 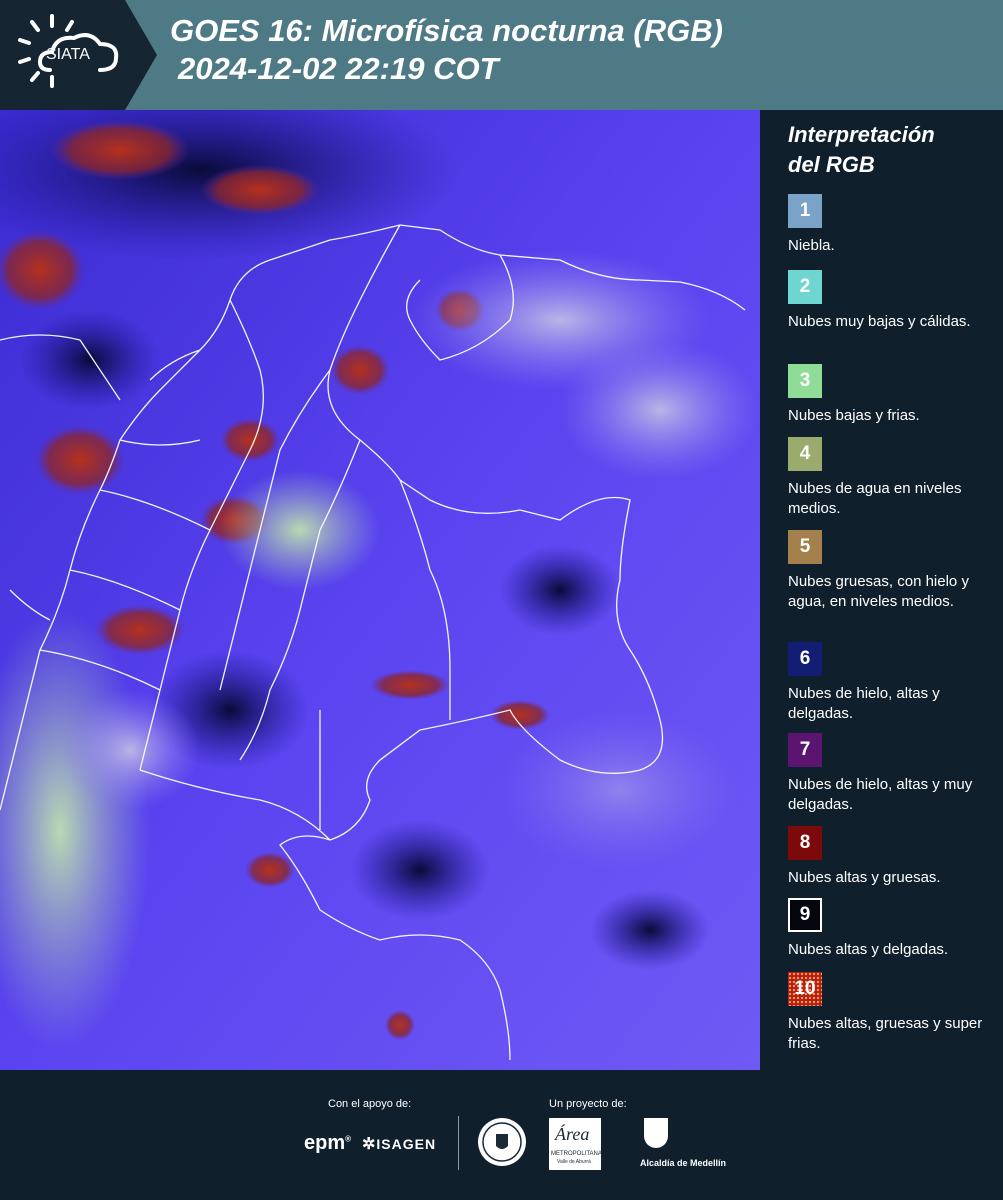 What do you see at coordinates (805, 915) in the screenshot?
I see `legend-swatch: 9` at bounding box center [805, 915].